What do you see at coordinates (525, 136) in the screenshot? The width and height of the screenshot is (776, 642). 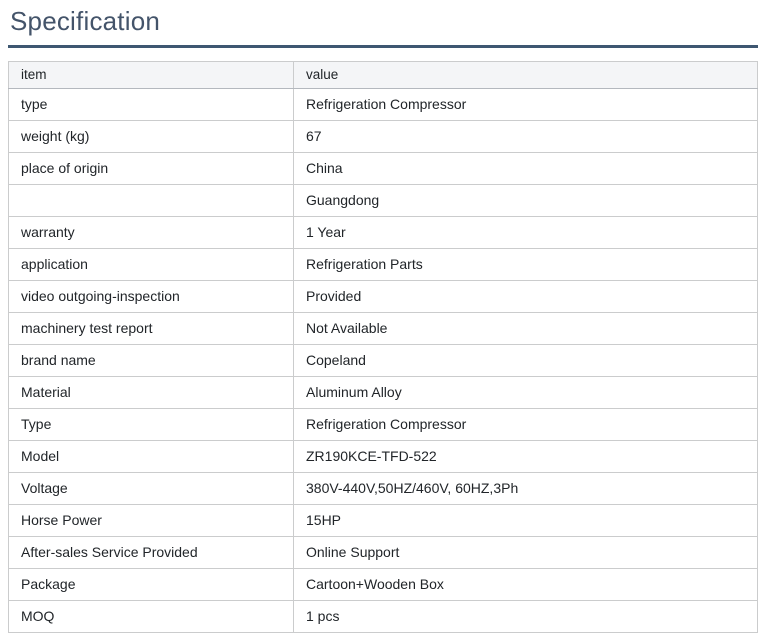 I see `spec-value-cell: 67` at bounding box center [525, 136].